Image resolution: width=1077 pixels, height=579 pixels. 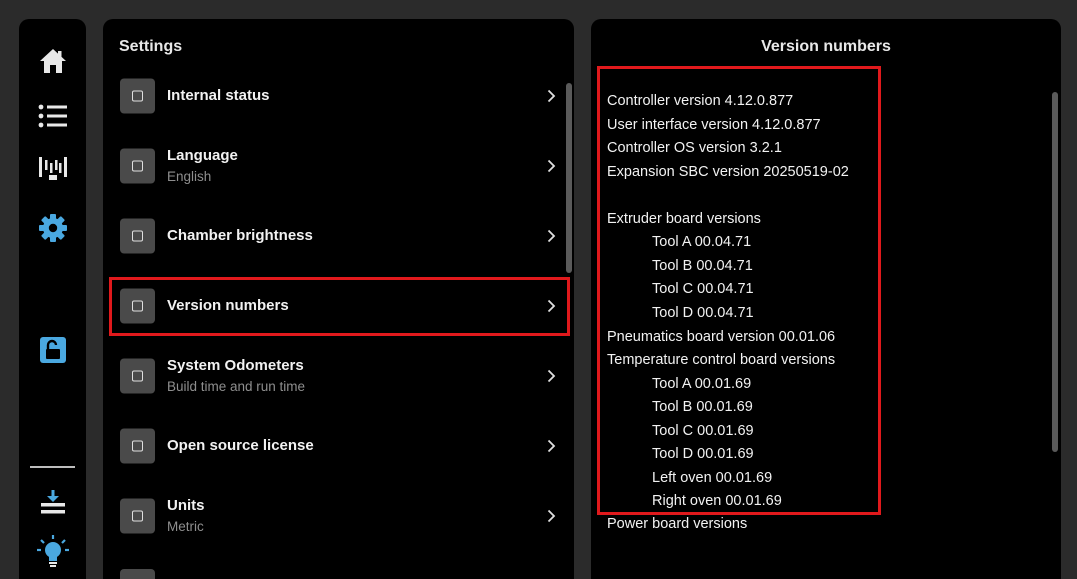 I want to click on menu-item-chamber-brightness: Chamber brightness, so click(x=333, y=236).